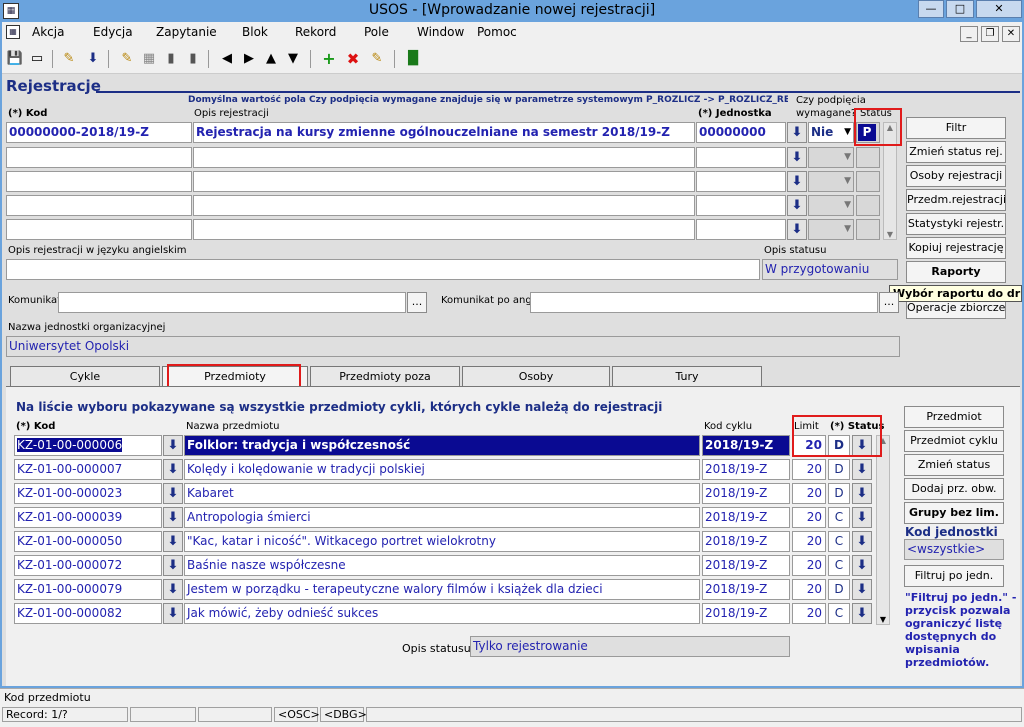 The width and height of the screenshot is (1024, 727). I want to click on subject-kod-field: KZ-01-00-000072, so click(88, 565).